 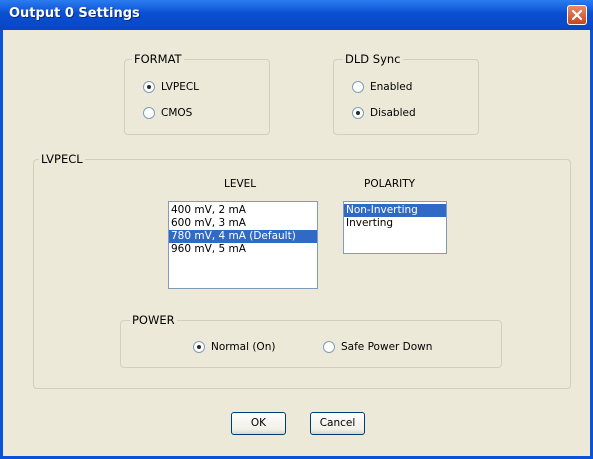 What do you see at coordinates (296, 15) in the screenshot?
I see `title-bar: Output 0 Settings` at bounding box center [296, 15].